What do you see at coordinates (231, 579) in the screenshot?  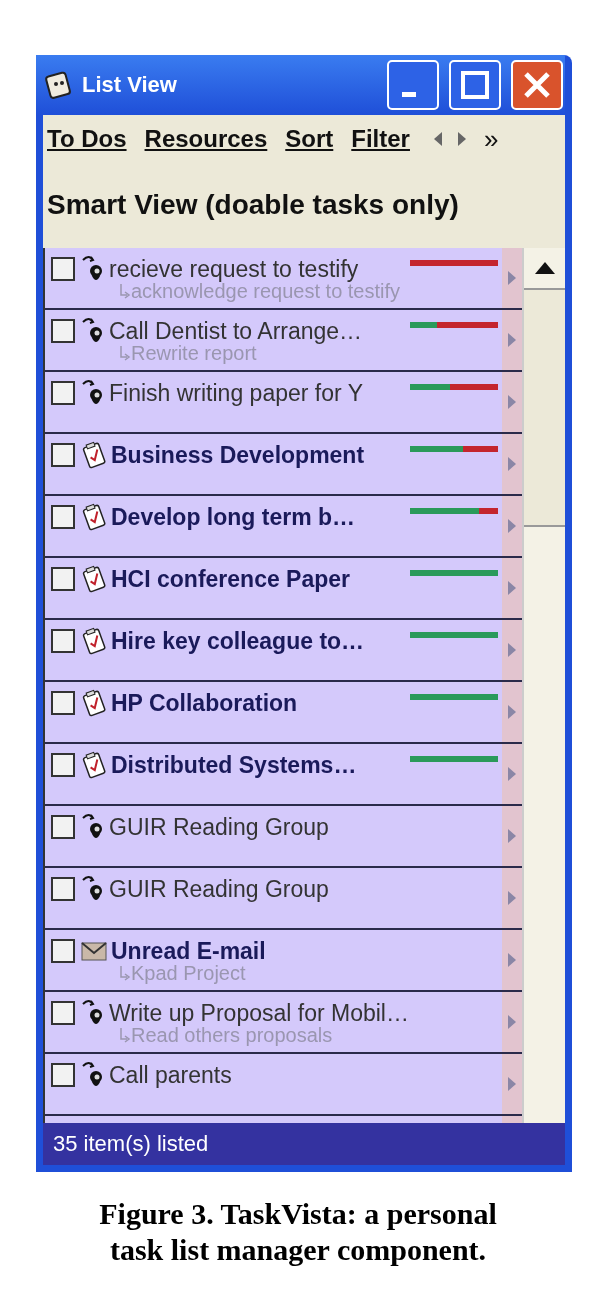 I see `task-title: HCI conference Paper` at bounding box center [231, 579].